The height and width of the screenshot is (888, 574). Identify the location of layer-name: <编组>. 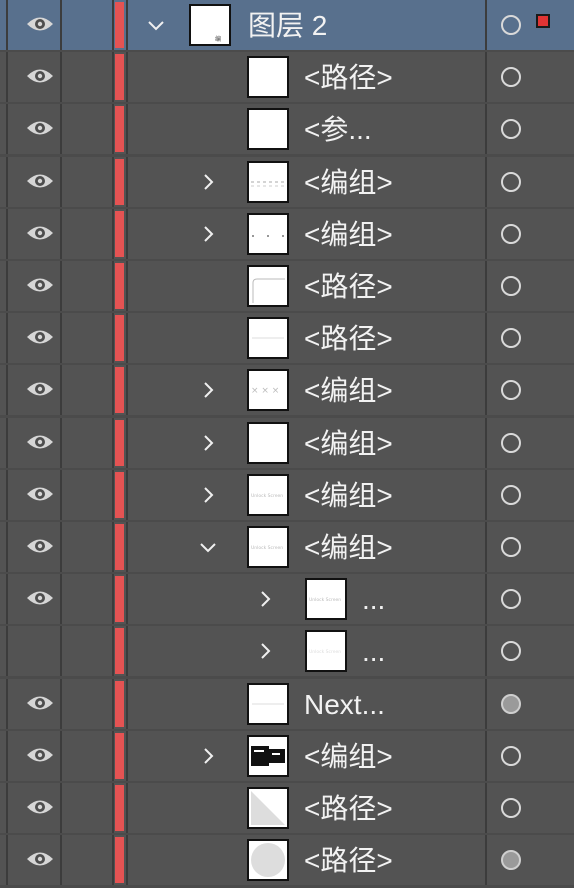
(348, 390).